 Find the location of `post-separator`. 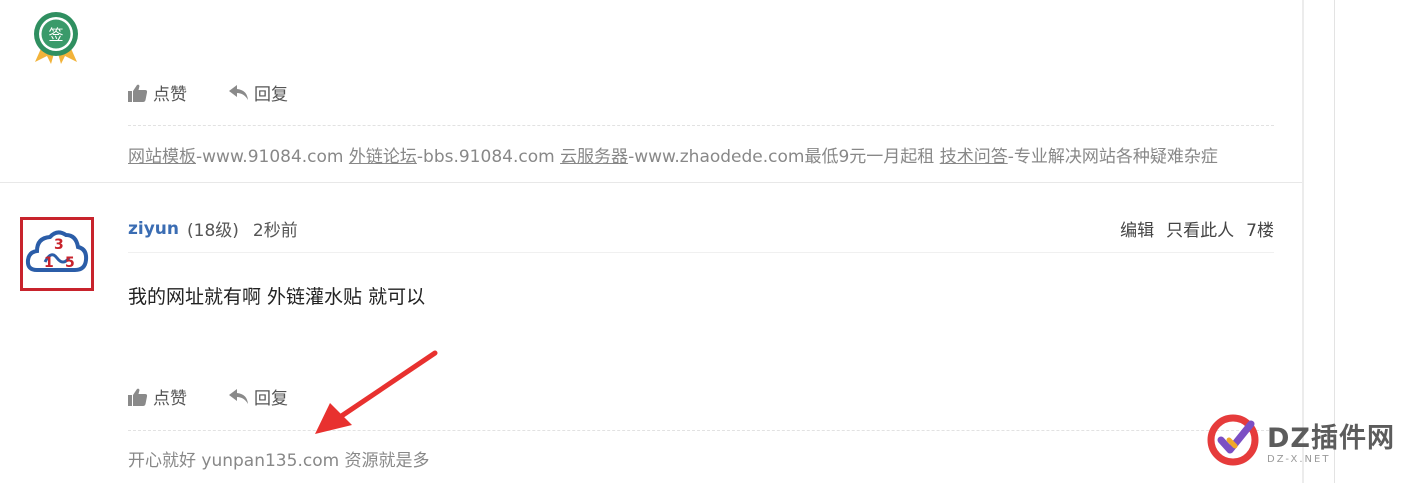

post-separator is located at coordinates (651, 182).